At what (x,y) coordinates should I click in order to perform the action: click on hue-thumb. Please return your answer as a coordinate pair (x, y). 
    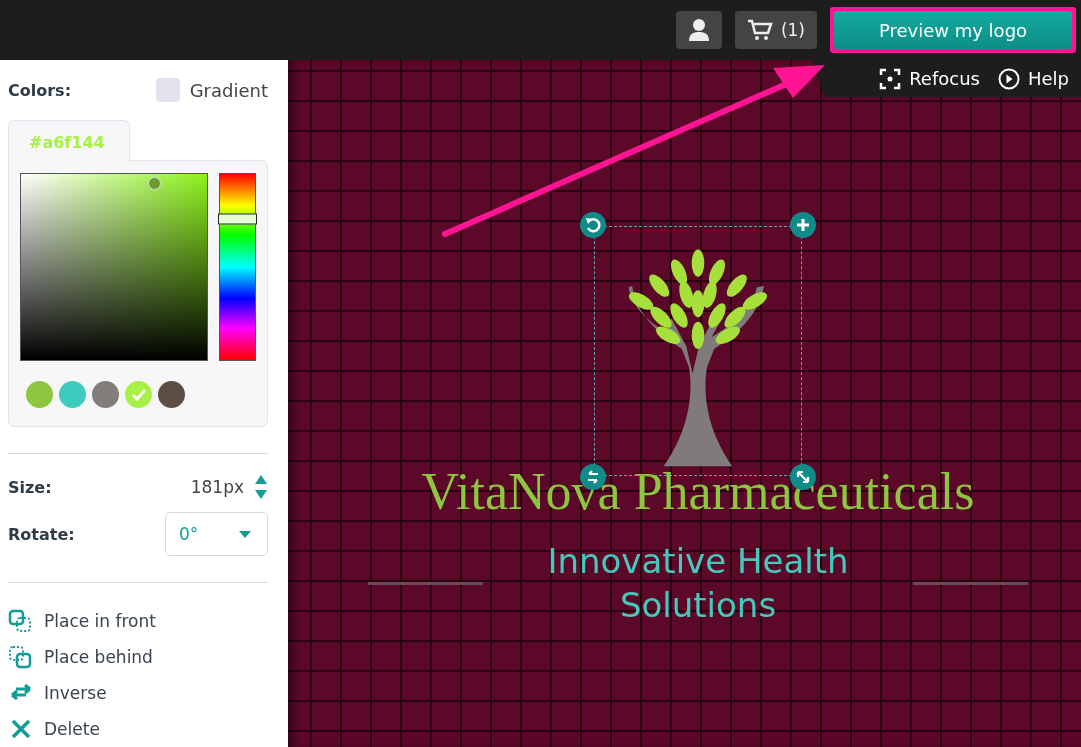
    Looking at the image, I should click on (237, 219).